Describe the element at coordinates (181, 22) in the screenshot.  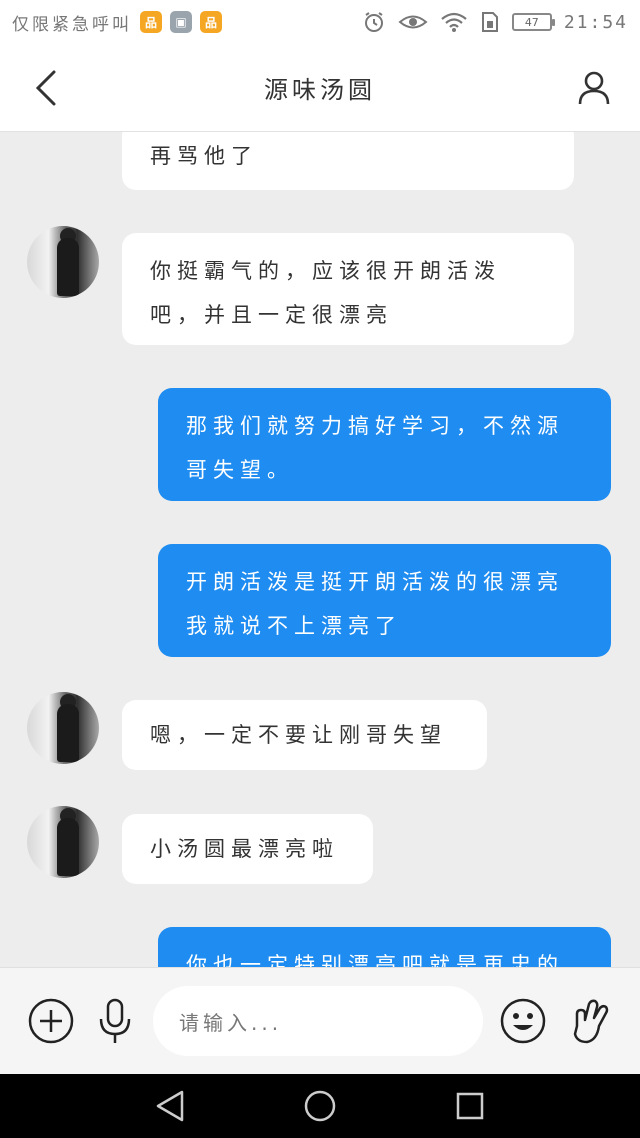
I see `gallery-notification-icon: ▣` at that location.